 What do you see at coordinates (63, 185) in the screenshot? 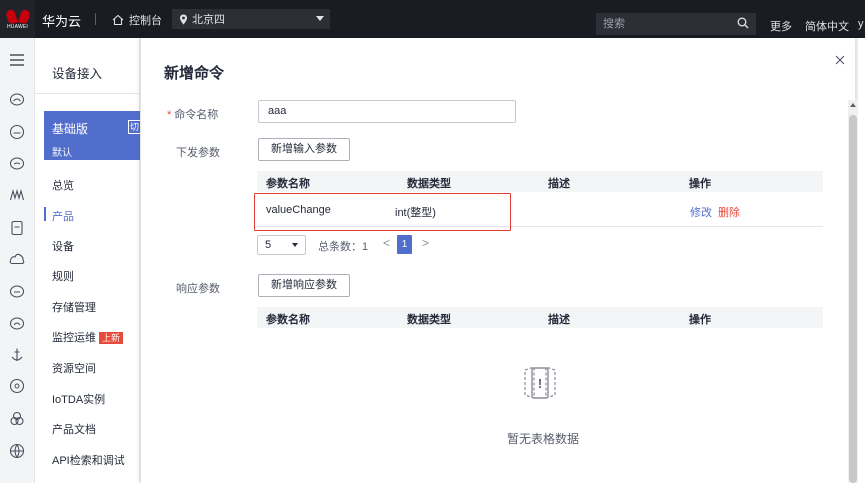
I see `sidebar-item-overview: 总览` at bounding box center [63, 185].